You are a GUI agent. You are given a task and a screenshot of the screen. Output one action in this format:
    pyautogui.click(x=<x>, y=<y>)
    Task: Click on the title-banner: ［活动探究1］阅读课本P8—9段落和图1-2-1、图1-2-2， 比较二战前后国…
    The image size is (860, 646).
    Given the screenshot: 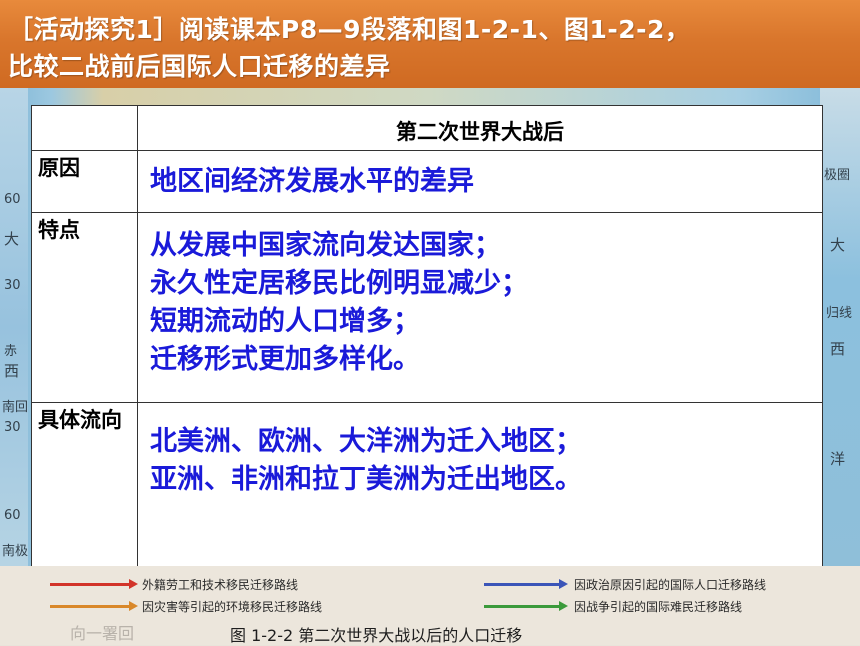 What is the action you would take?
    pyautogui.click(x=430, y=44)
    